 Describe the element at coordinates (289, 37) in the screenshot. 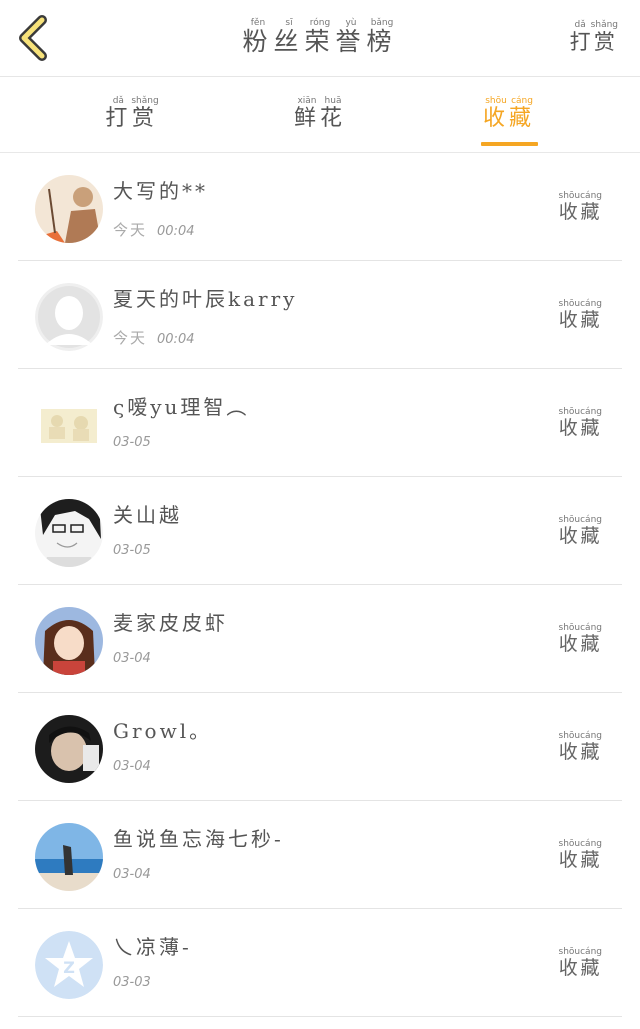

I see `ruby-char: 丝sī` at that location.